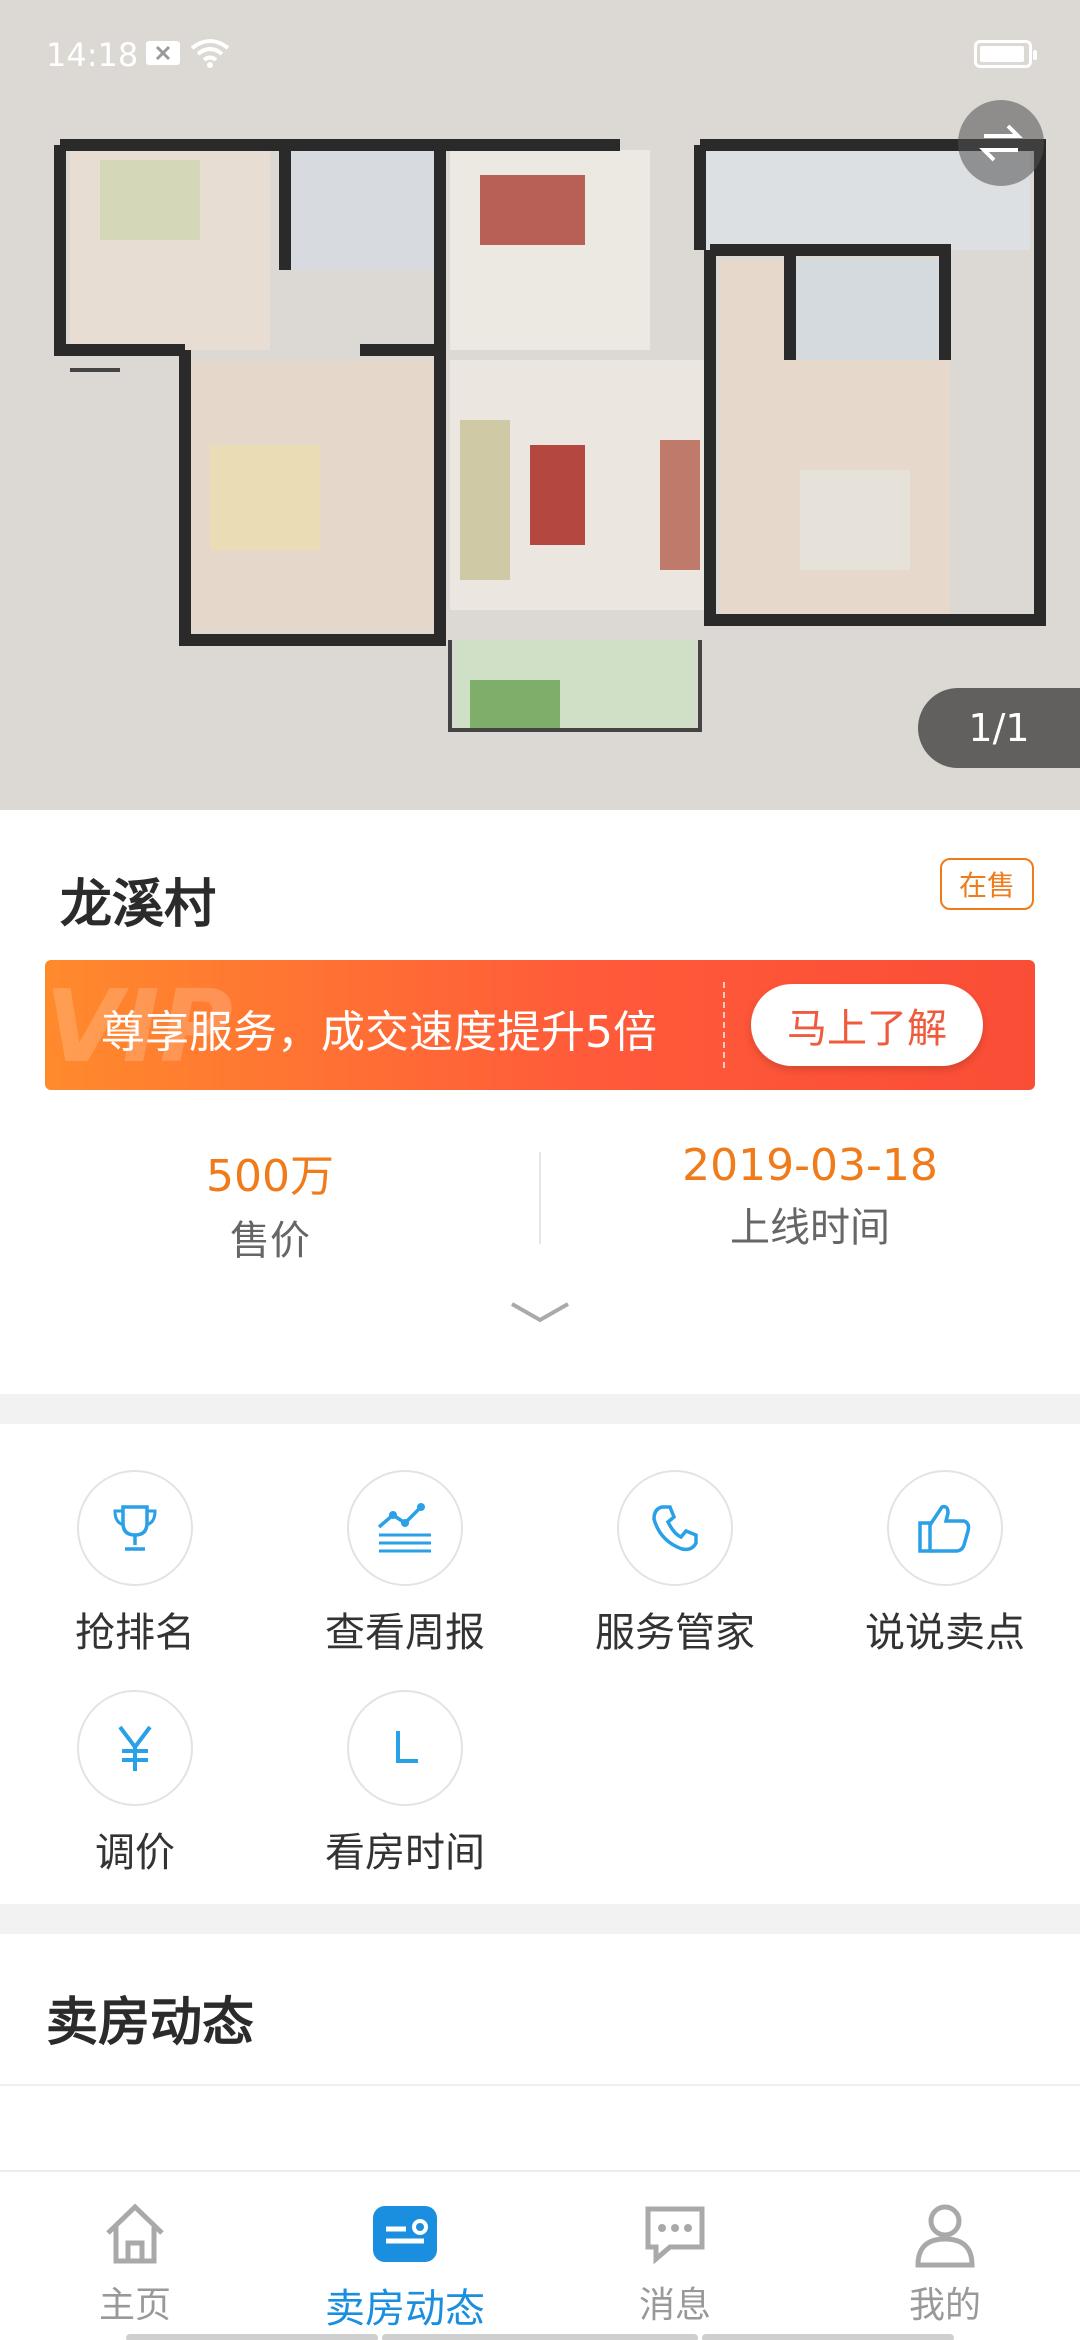 The width and height of the screenshot is (1080, 2340). I want to click on tool-adjust-price: 调价, so click(135, 1784).